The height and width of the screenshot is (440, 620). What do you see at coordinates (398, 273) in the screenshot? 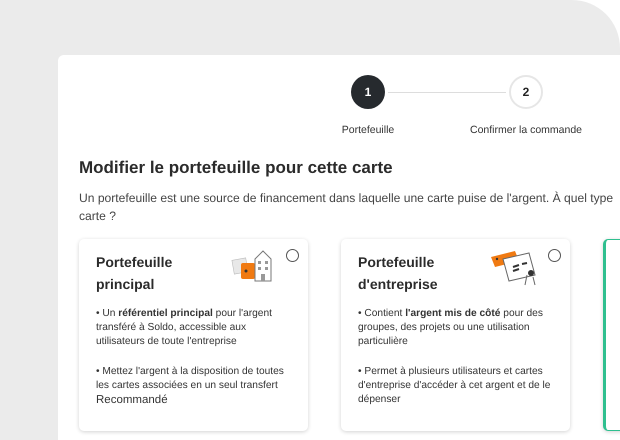
I see `card-title: Portefeuille d'entreprise` at bounding box center [398, 273].